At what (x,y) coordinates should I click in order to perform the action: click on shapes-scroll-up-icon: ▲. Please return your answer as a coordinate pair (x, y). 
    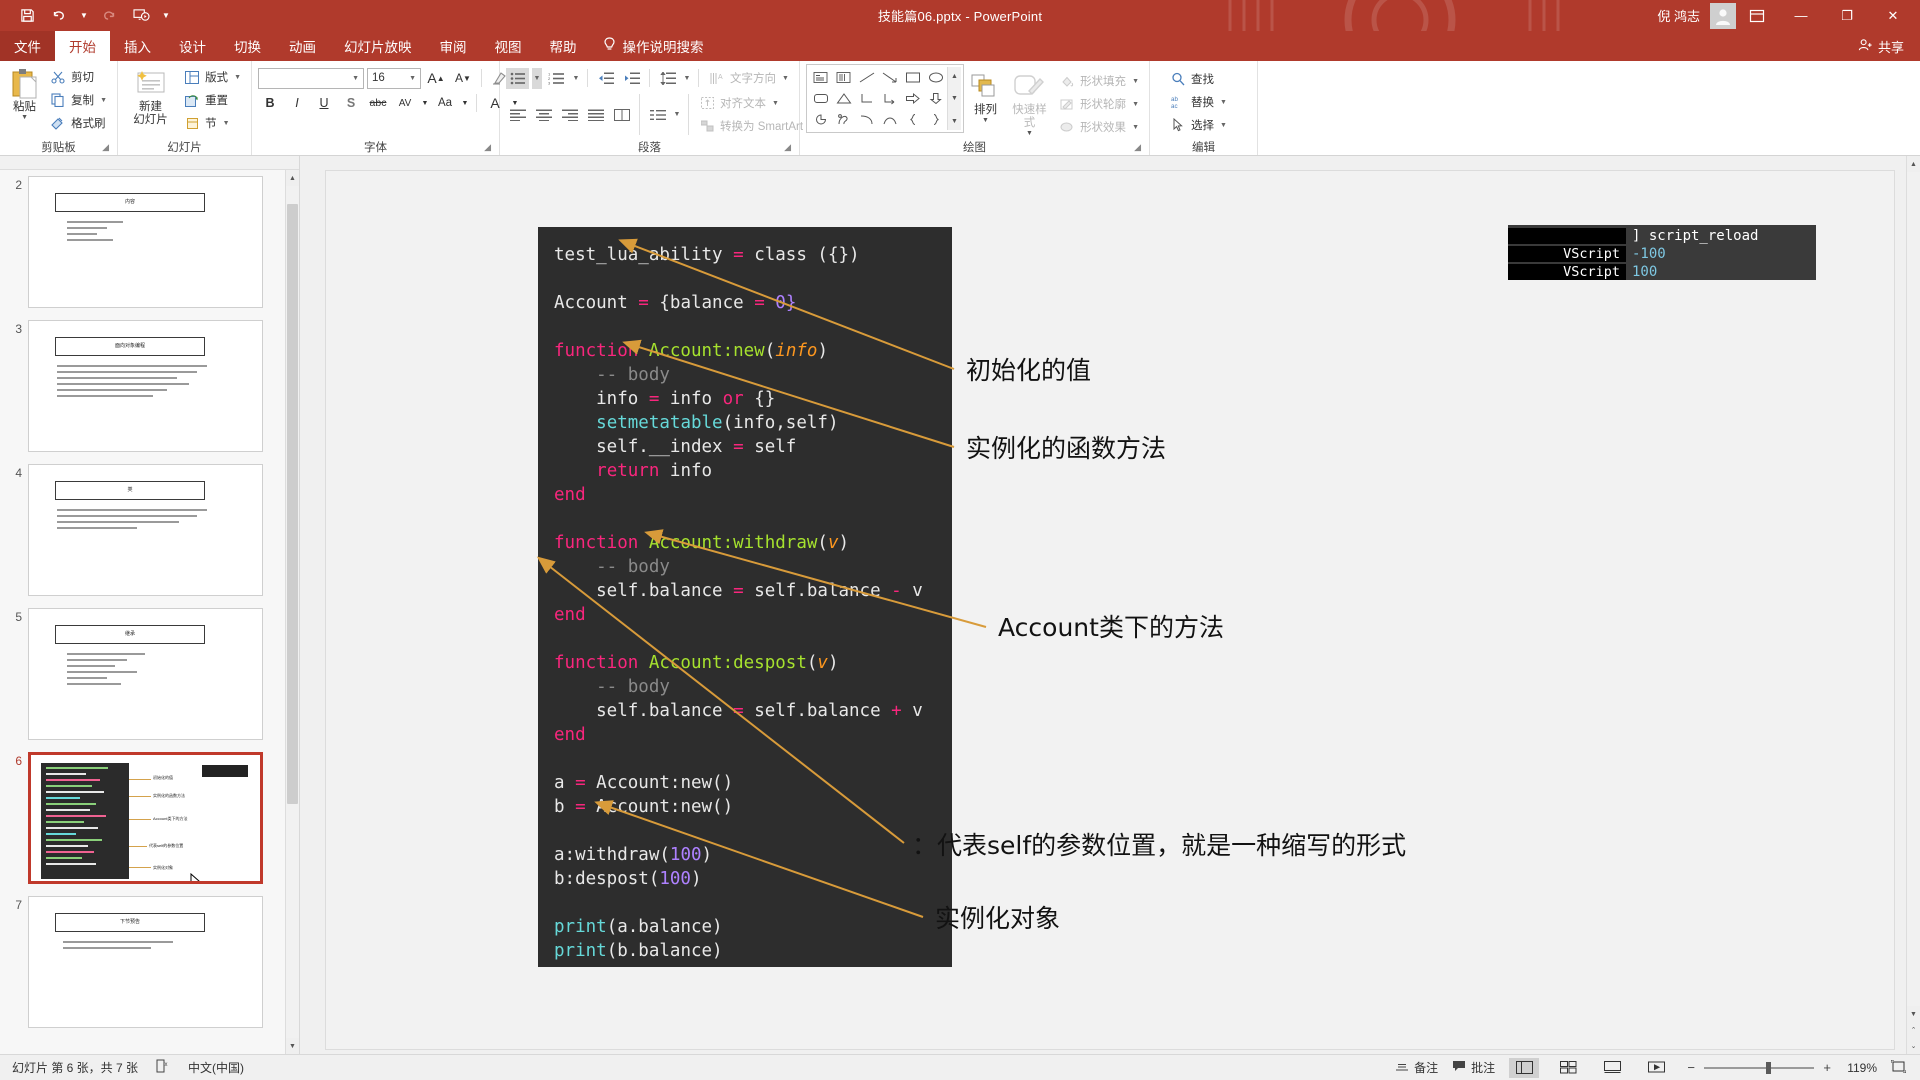
    Looking at the image, I should click on (954, 76).